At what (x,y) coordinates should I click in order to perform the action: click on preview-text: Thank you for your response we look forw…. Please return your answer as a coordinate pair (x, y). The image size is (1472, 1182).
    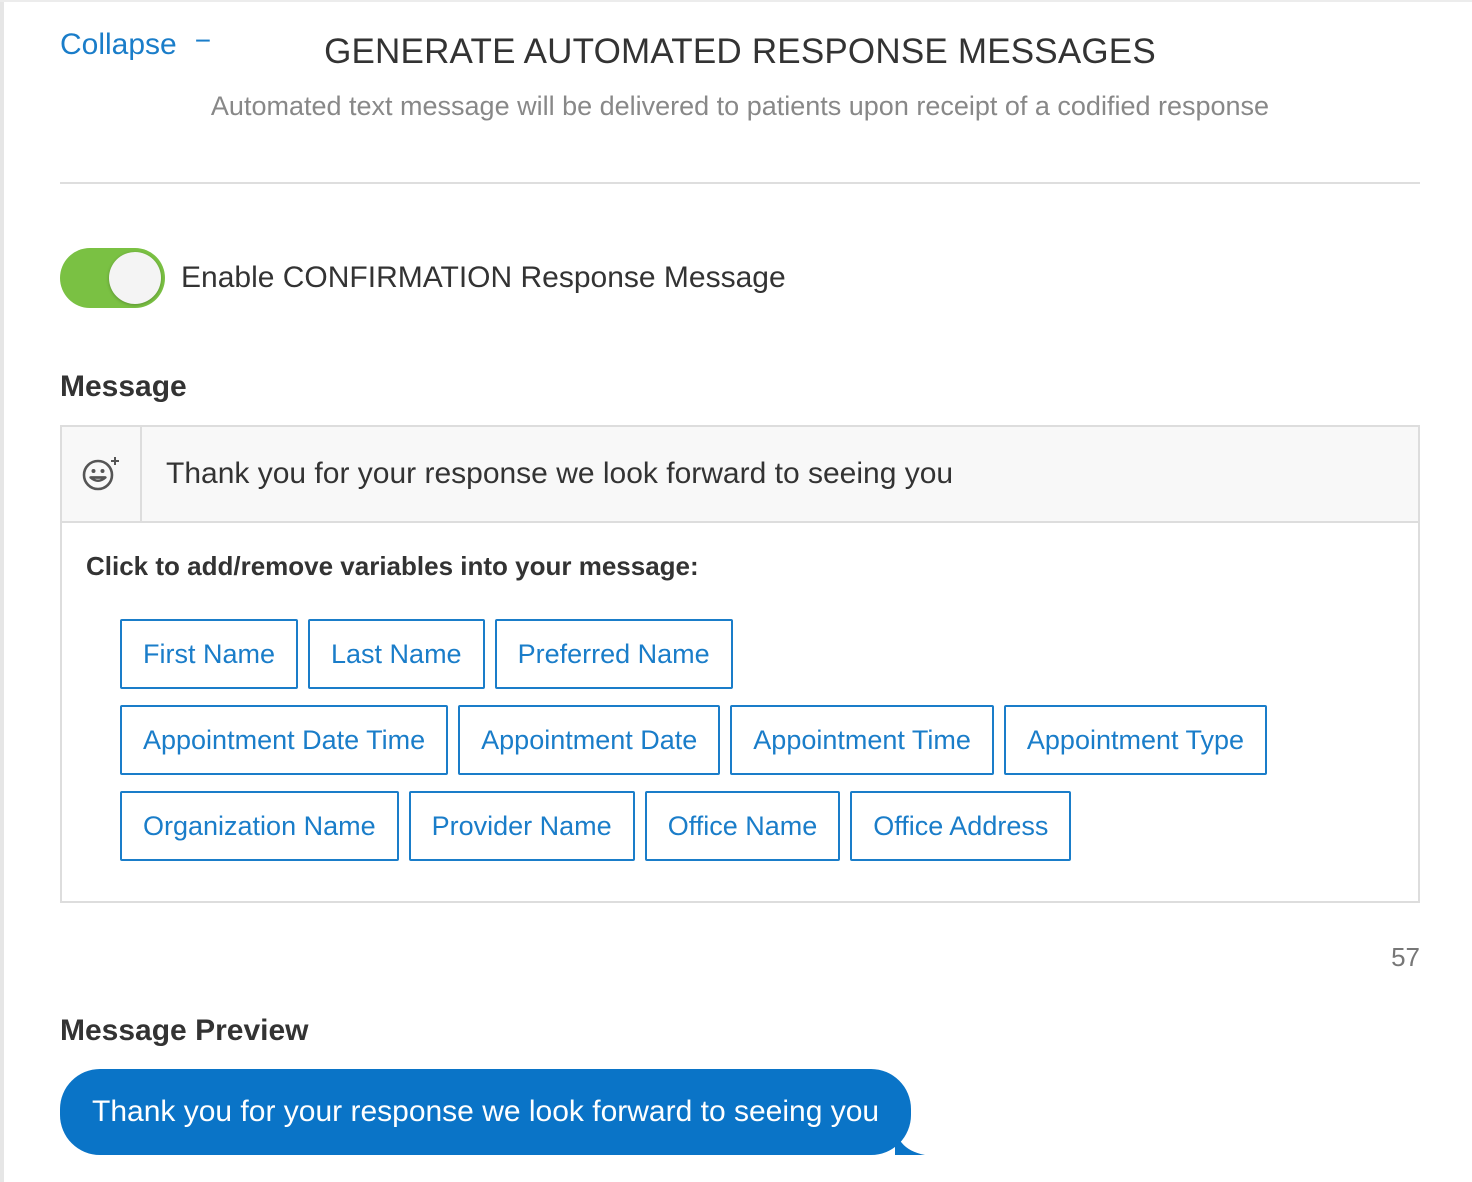
    Looking at the image, I should click on (486, 1111).